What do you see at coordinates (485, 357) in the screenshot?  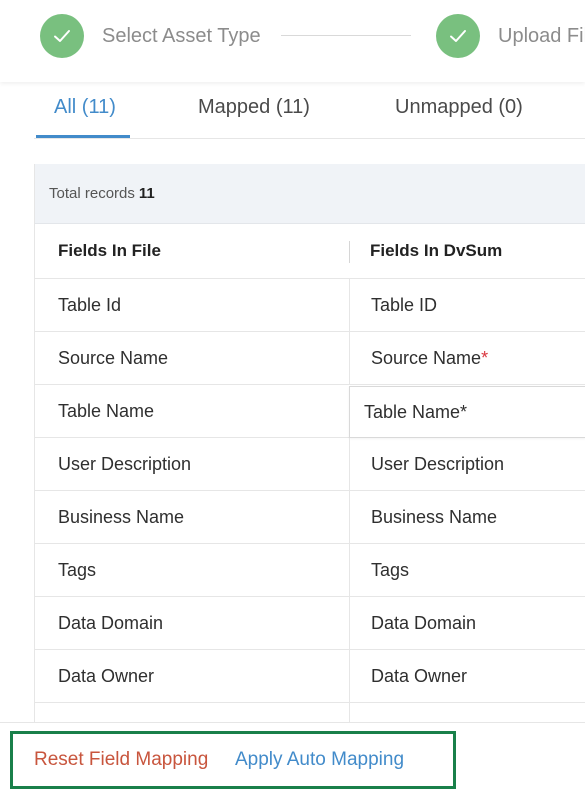 I see `required-marker: *` at bounding box center [485, 357].